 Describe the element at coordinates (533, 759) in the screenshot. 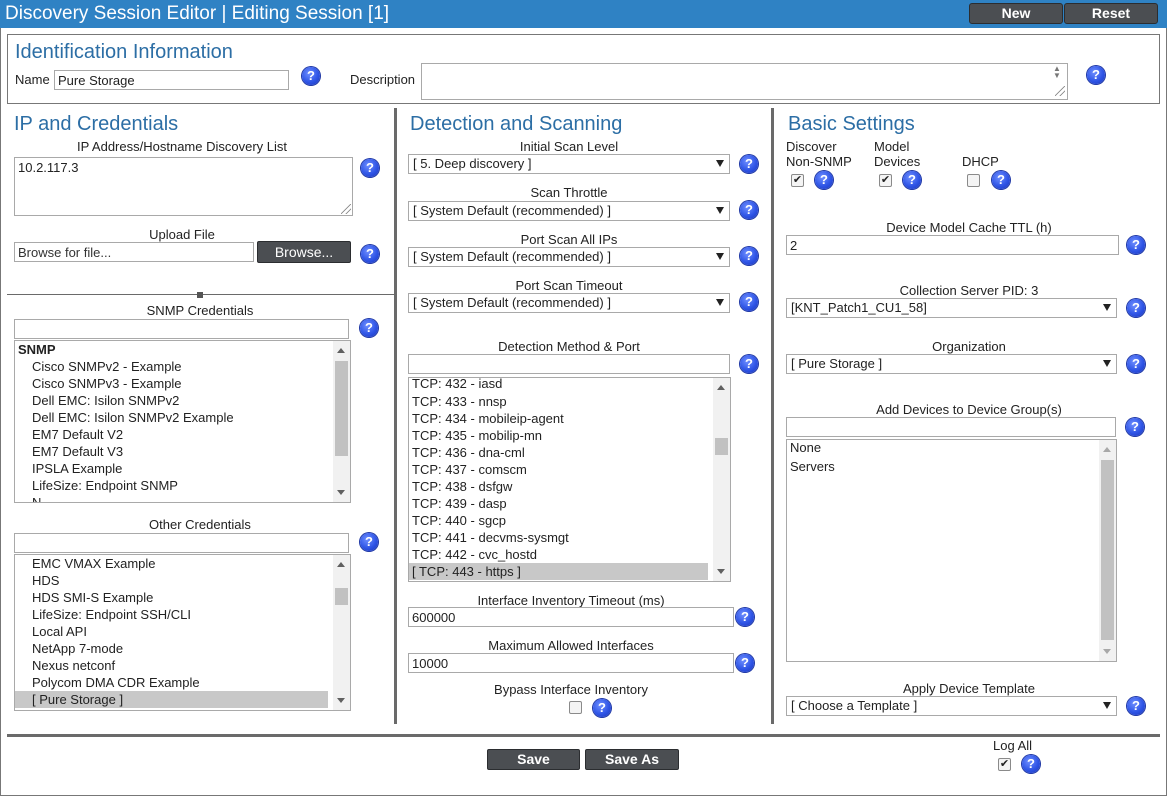

I see `save-button: Save` at that location.